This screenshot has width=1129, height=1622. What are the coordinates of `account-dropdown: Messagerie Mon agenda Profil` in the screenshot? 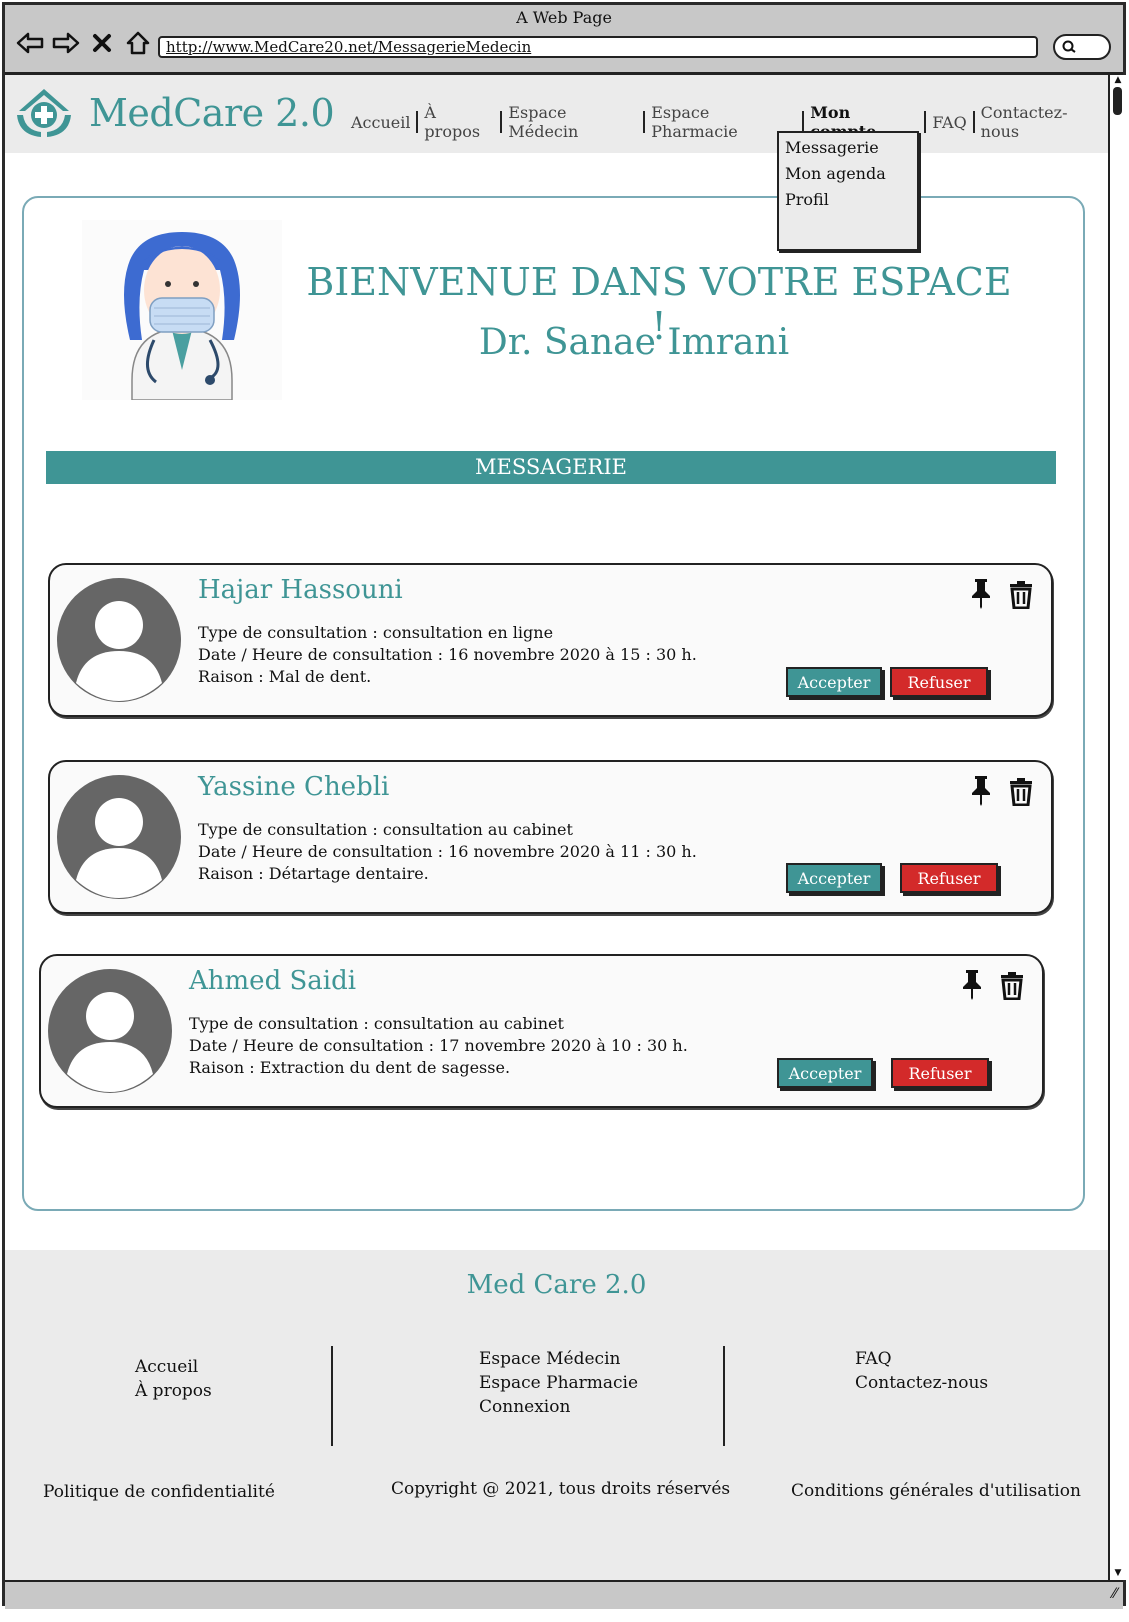 It's located at (848, 191).